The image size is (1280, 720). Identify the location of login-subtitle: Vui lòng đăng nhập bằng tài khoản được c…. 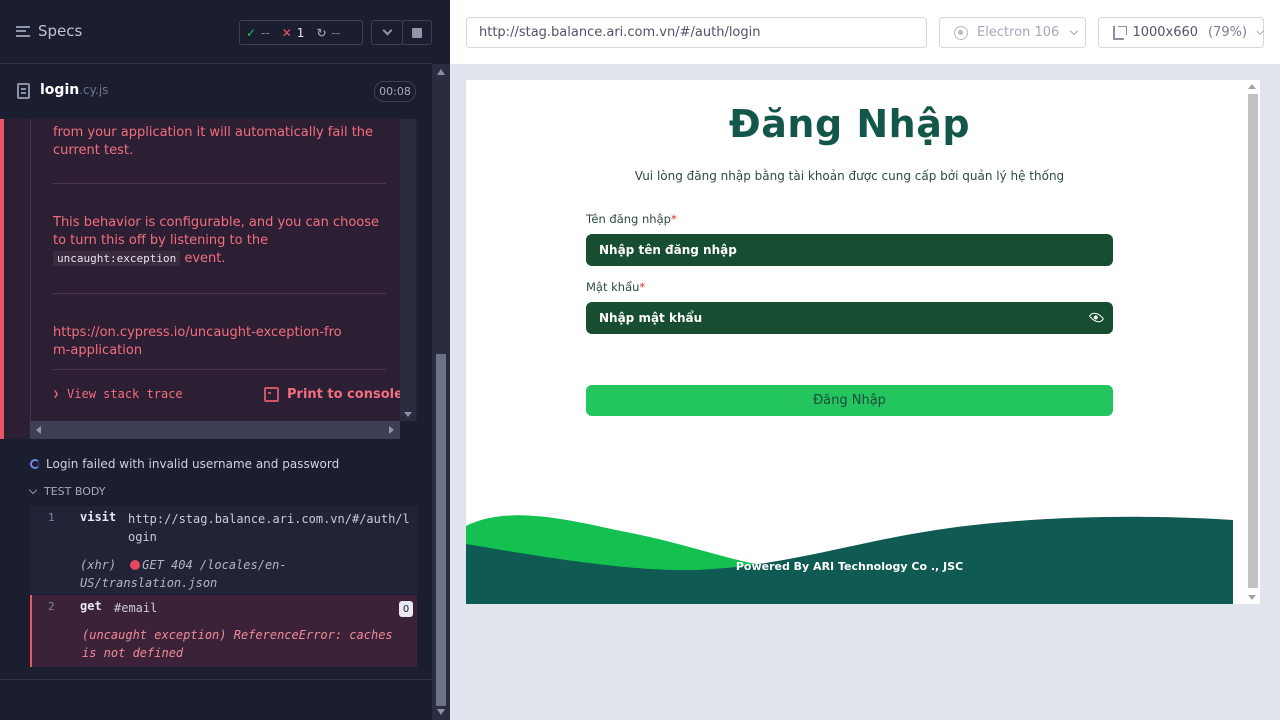
(849, 176).